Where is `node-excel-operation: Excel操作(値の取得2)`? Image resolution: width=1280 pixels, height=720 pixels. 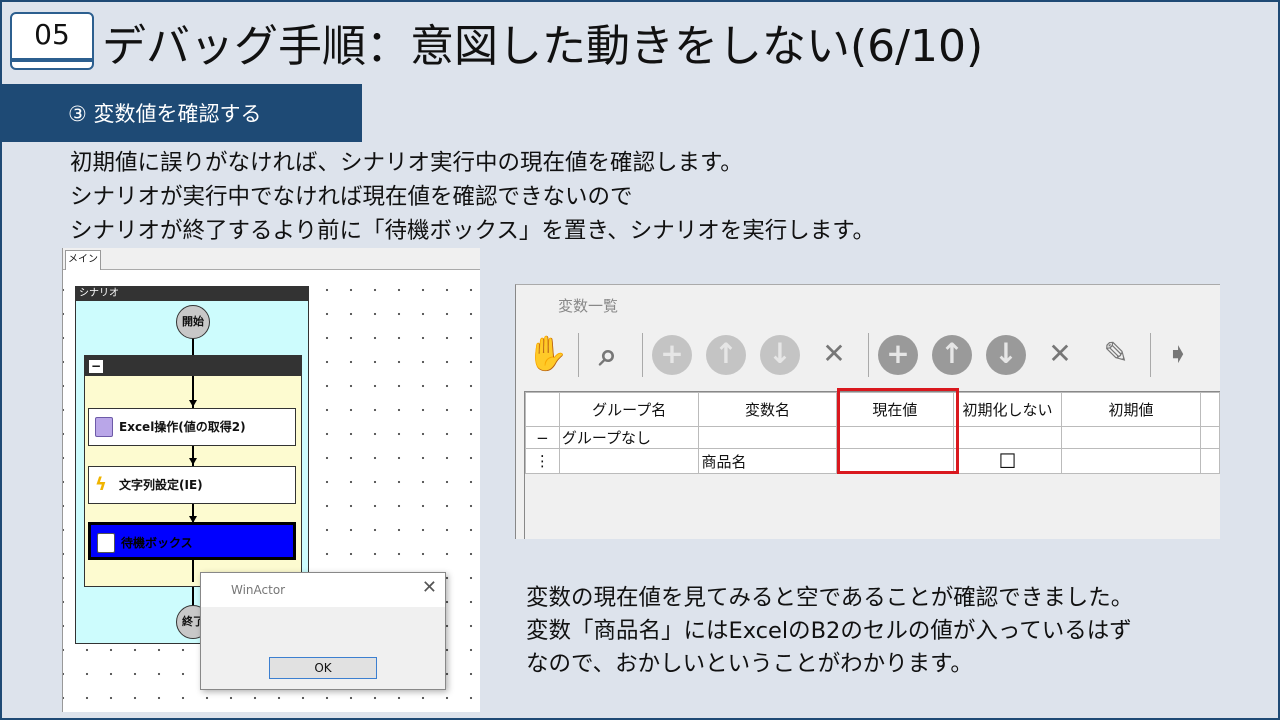 node-excel-operation: Excel操作(値の取得2) is located at coordinates (192, 427).